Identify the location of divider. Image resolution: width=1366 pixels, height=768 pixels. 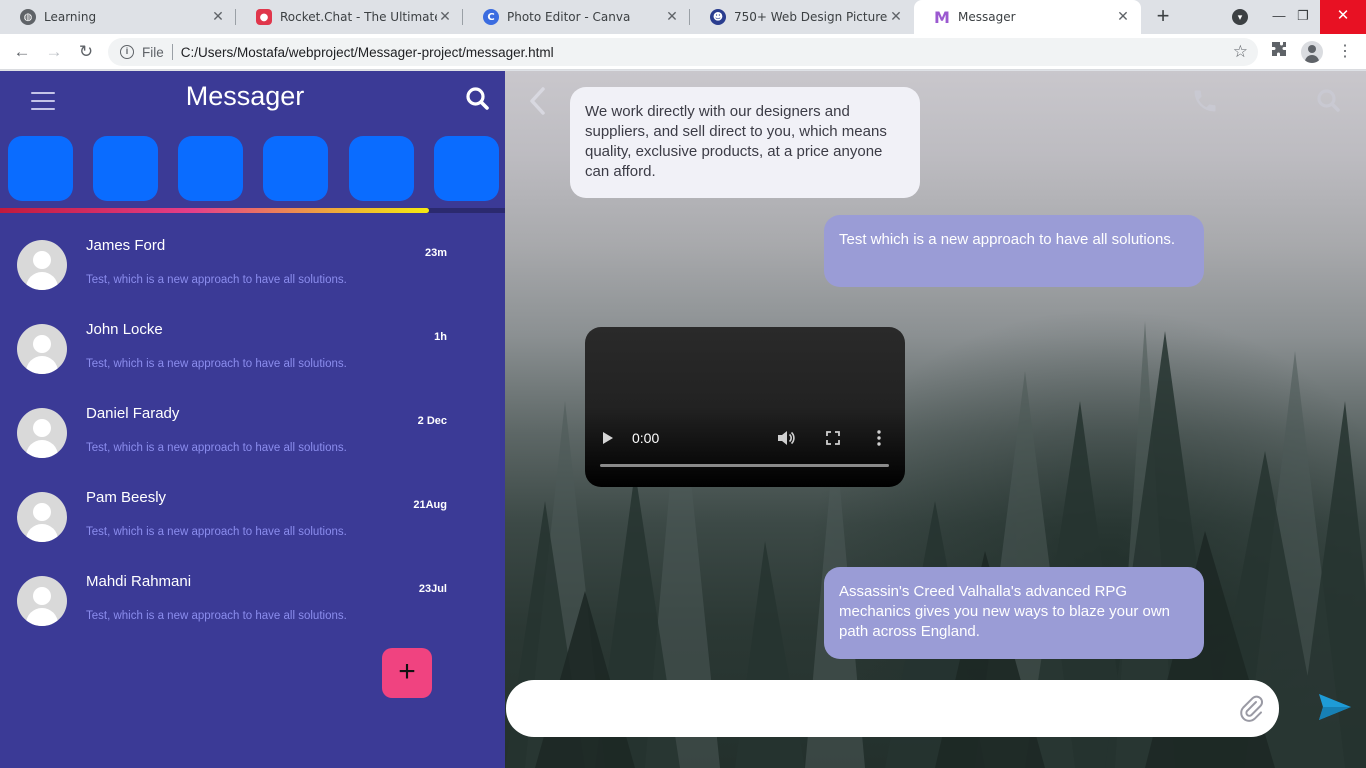
(172, 52).